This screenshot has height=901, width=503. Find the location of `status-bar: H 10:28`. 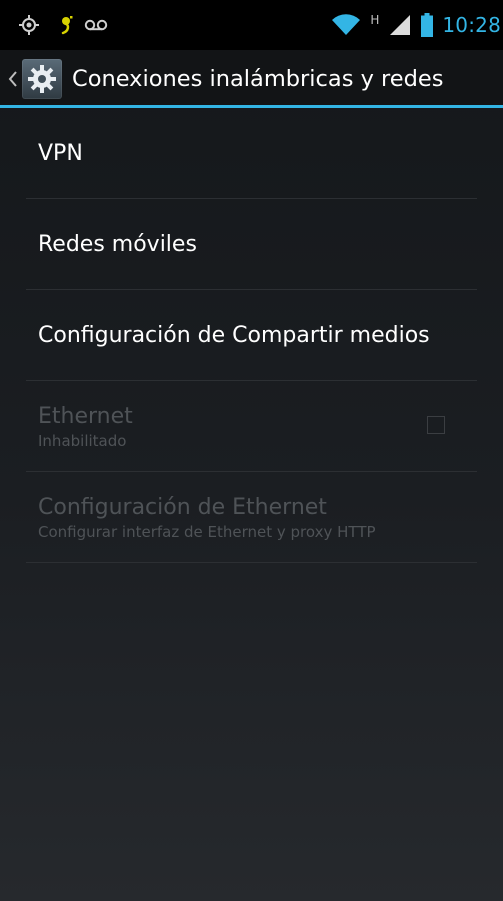

status-bar: H 10:28 is located at coordinates (251, 25).